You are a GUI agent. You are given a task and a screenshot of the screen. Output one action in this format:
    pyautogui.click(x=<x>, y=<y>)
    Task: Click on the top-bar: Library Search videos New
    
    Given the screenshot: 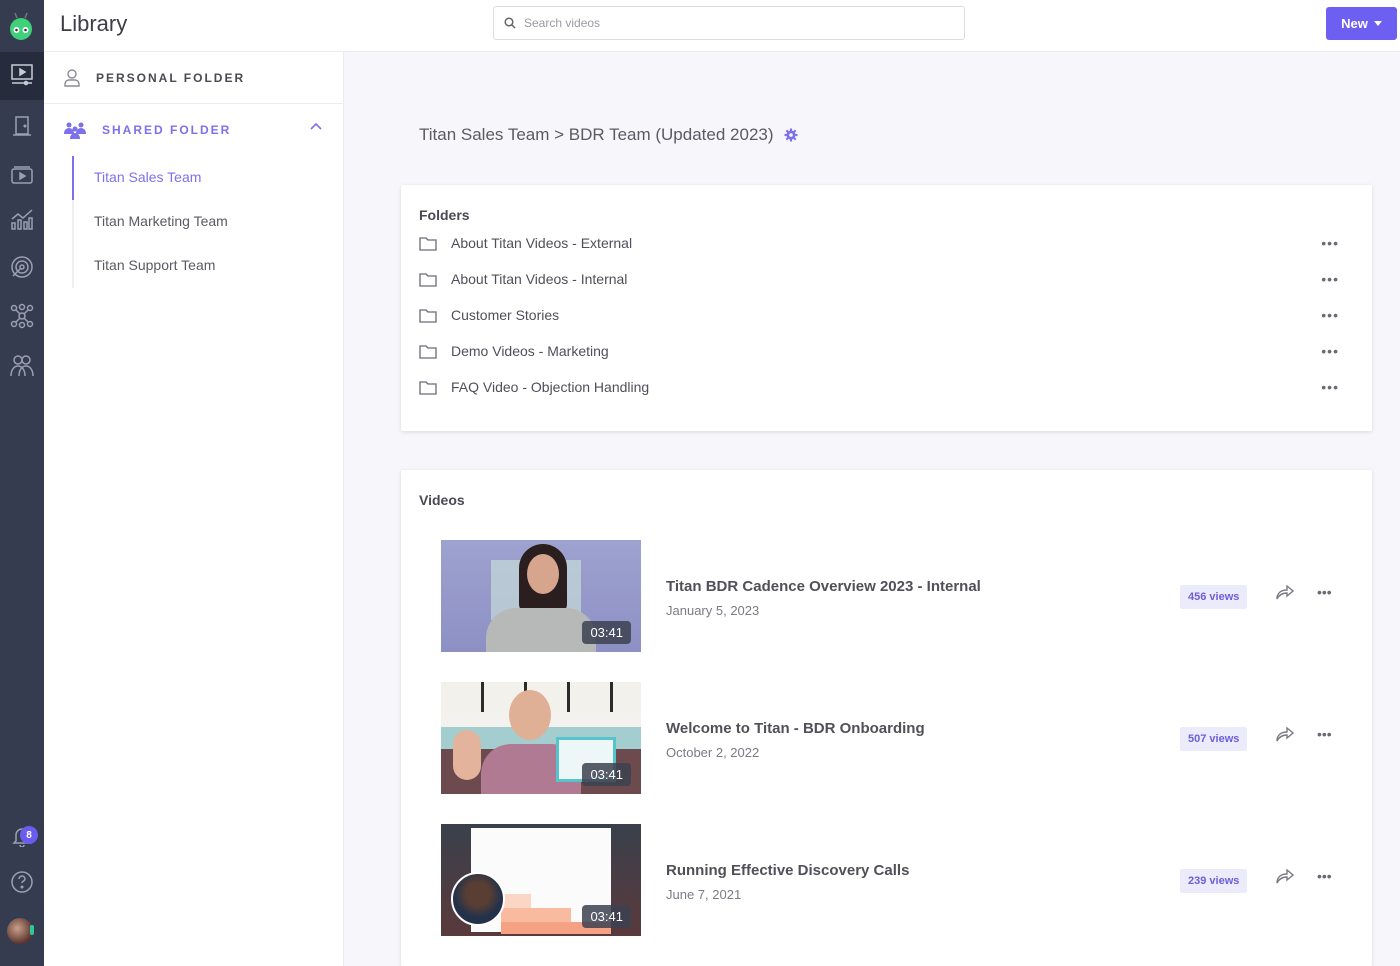 What is the action you would take?
    pyautogui.click(x=722, y=26)
    